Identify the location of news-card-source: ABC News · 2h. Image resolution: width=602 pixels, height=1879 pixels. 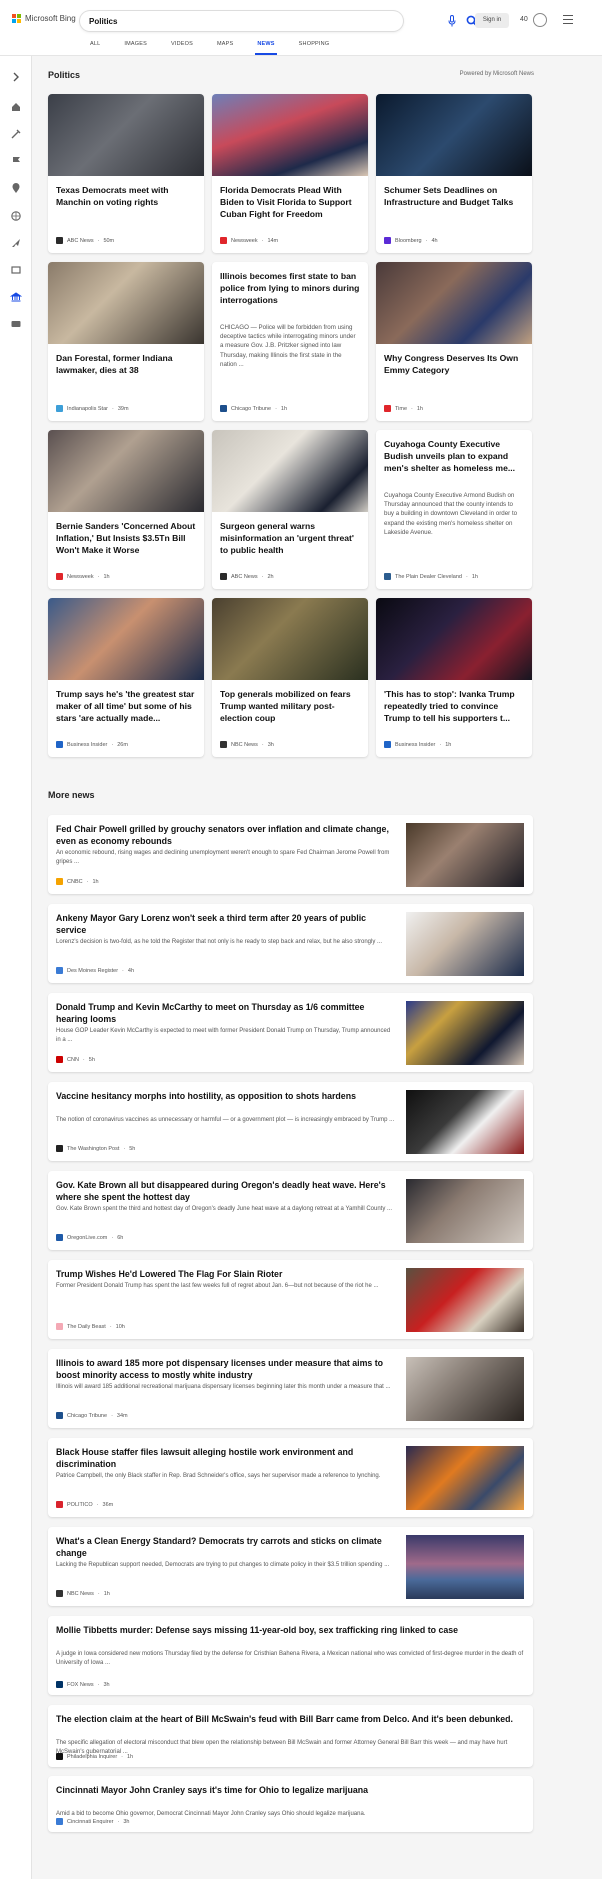
(247, 576).